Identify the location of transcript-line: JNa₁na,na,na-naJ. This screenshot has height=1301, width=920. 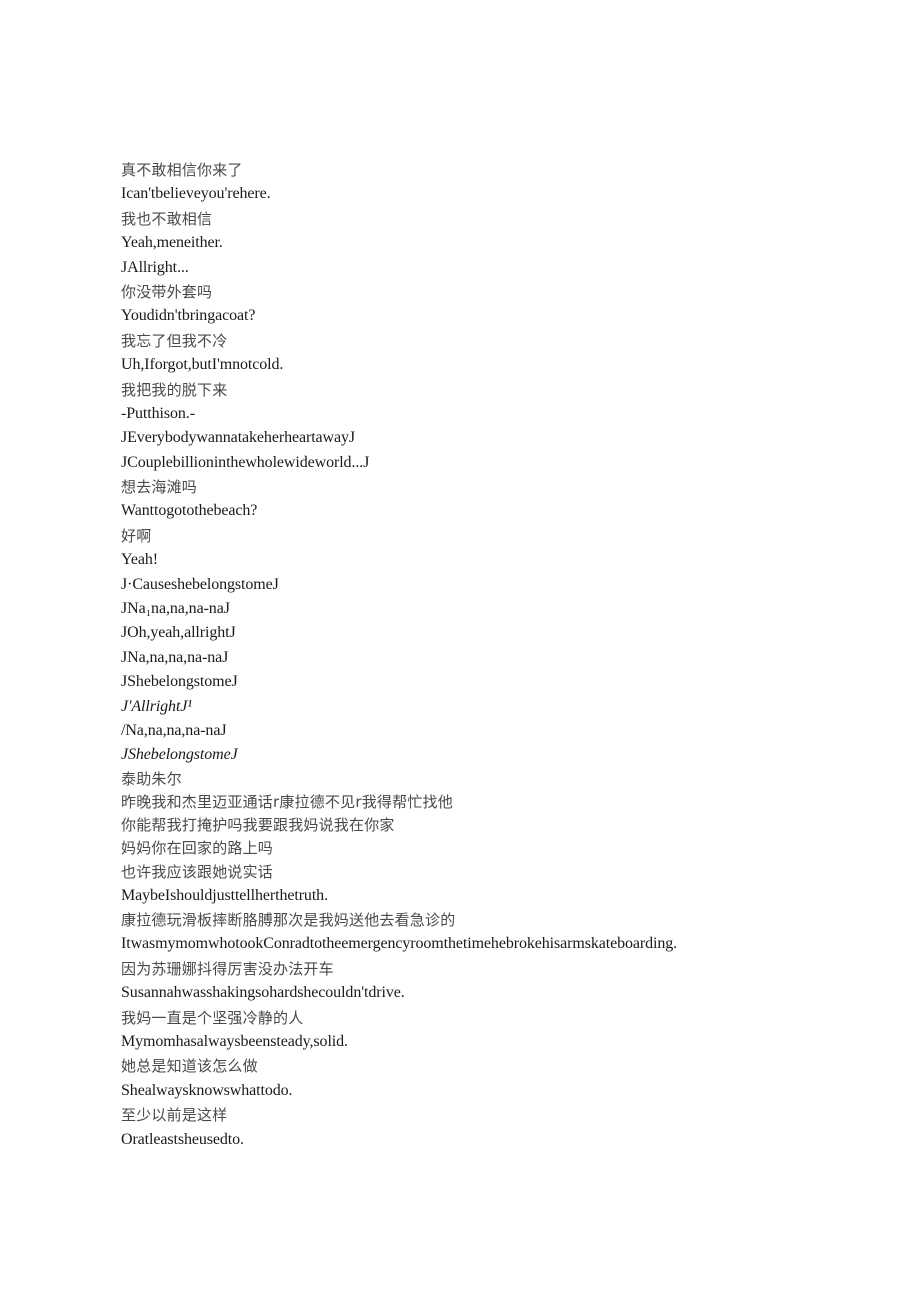
(175, 609).